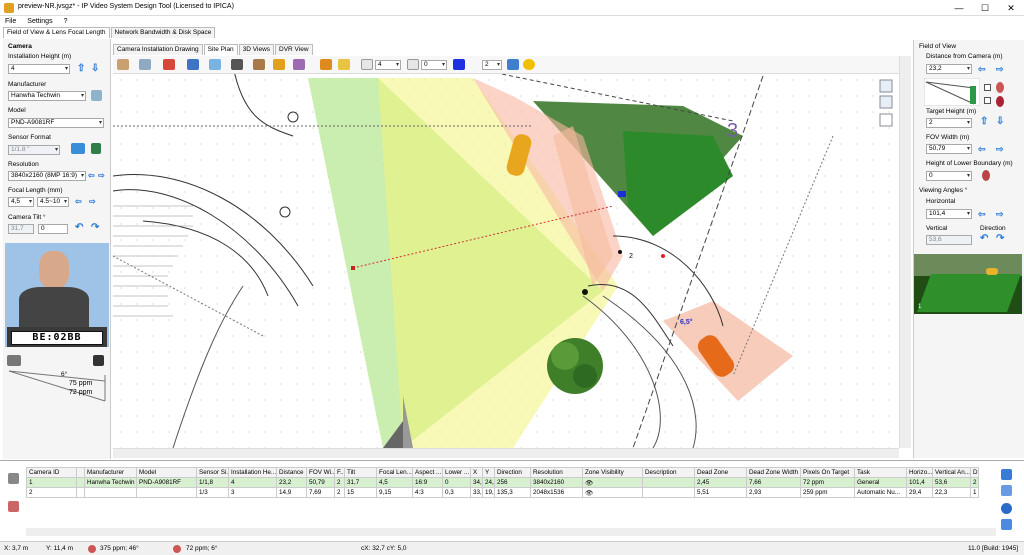 The image size is (1024, 555). I want to click on menu-file: File, so click(10, 21).